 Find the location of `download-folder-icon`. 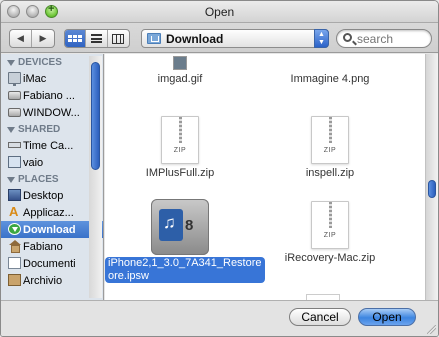

download-folder-icon is located at coordinates (154, 38).